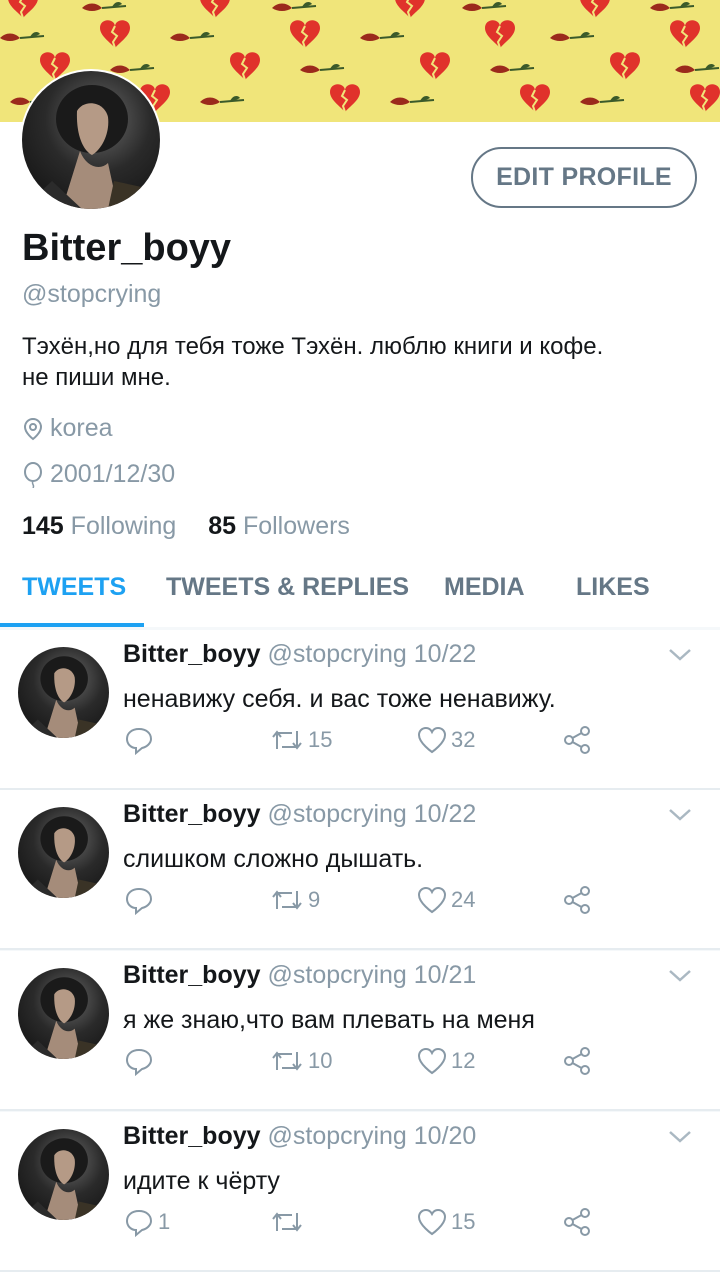 The height and width of the screenshot is (1280, 720). Describe the element at coordinates (372, 975) in the screenshot. I see `tweet-meta: @stopcrying 10/21` at that location.